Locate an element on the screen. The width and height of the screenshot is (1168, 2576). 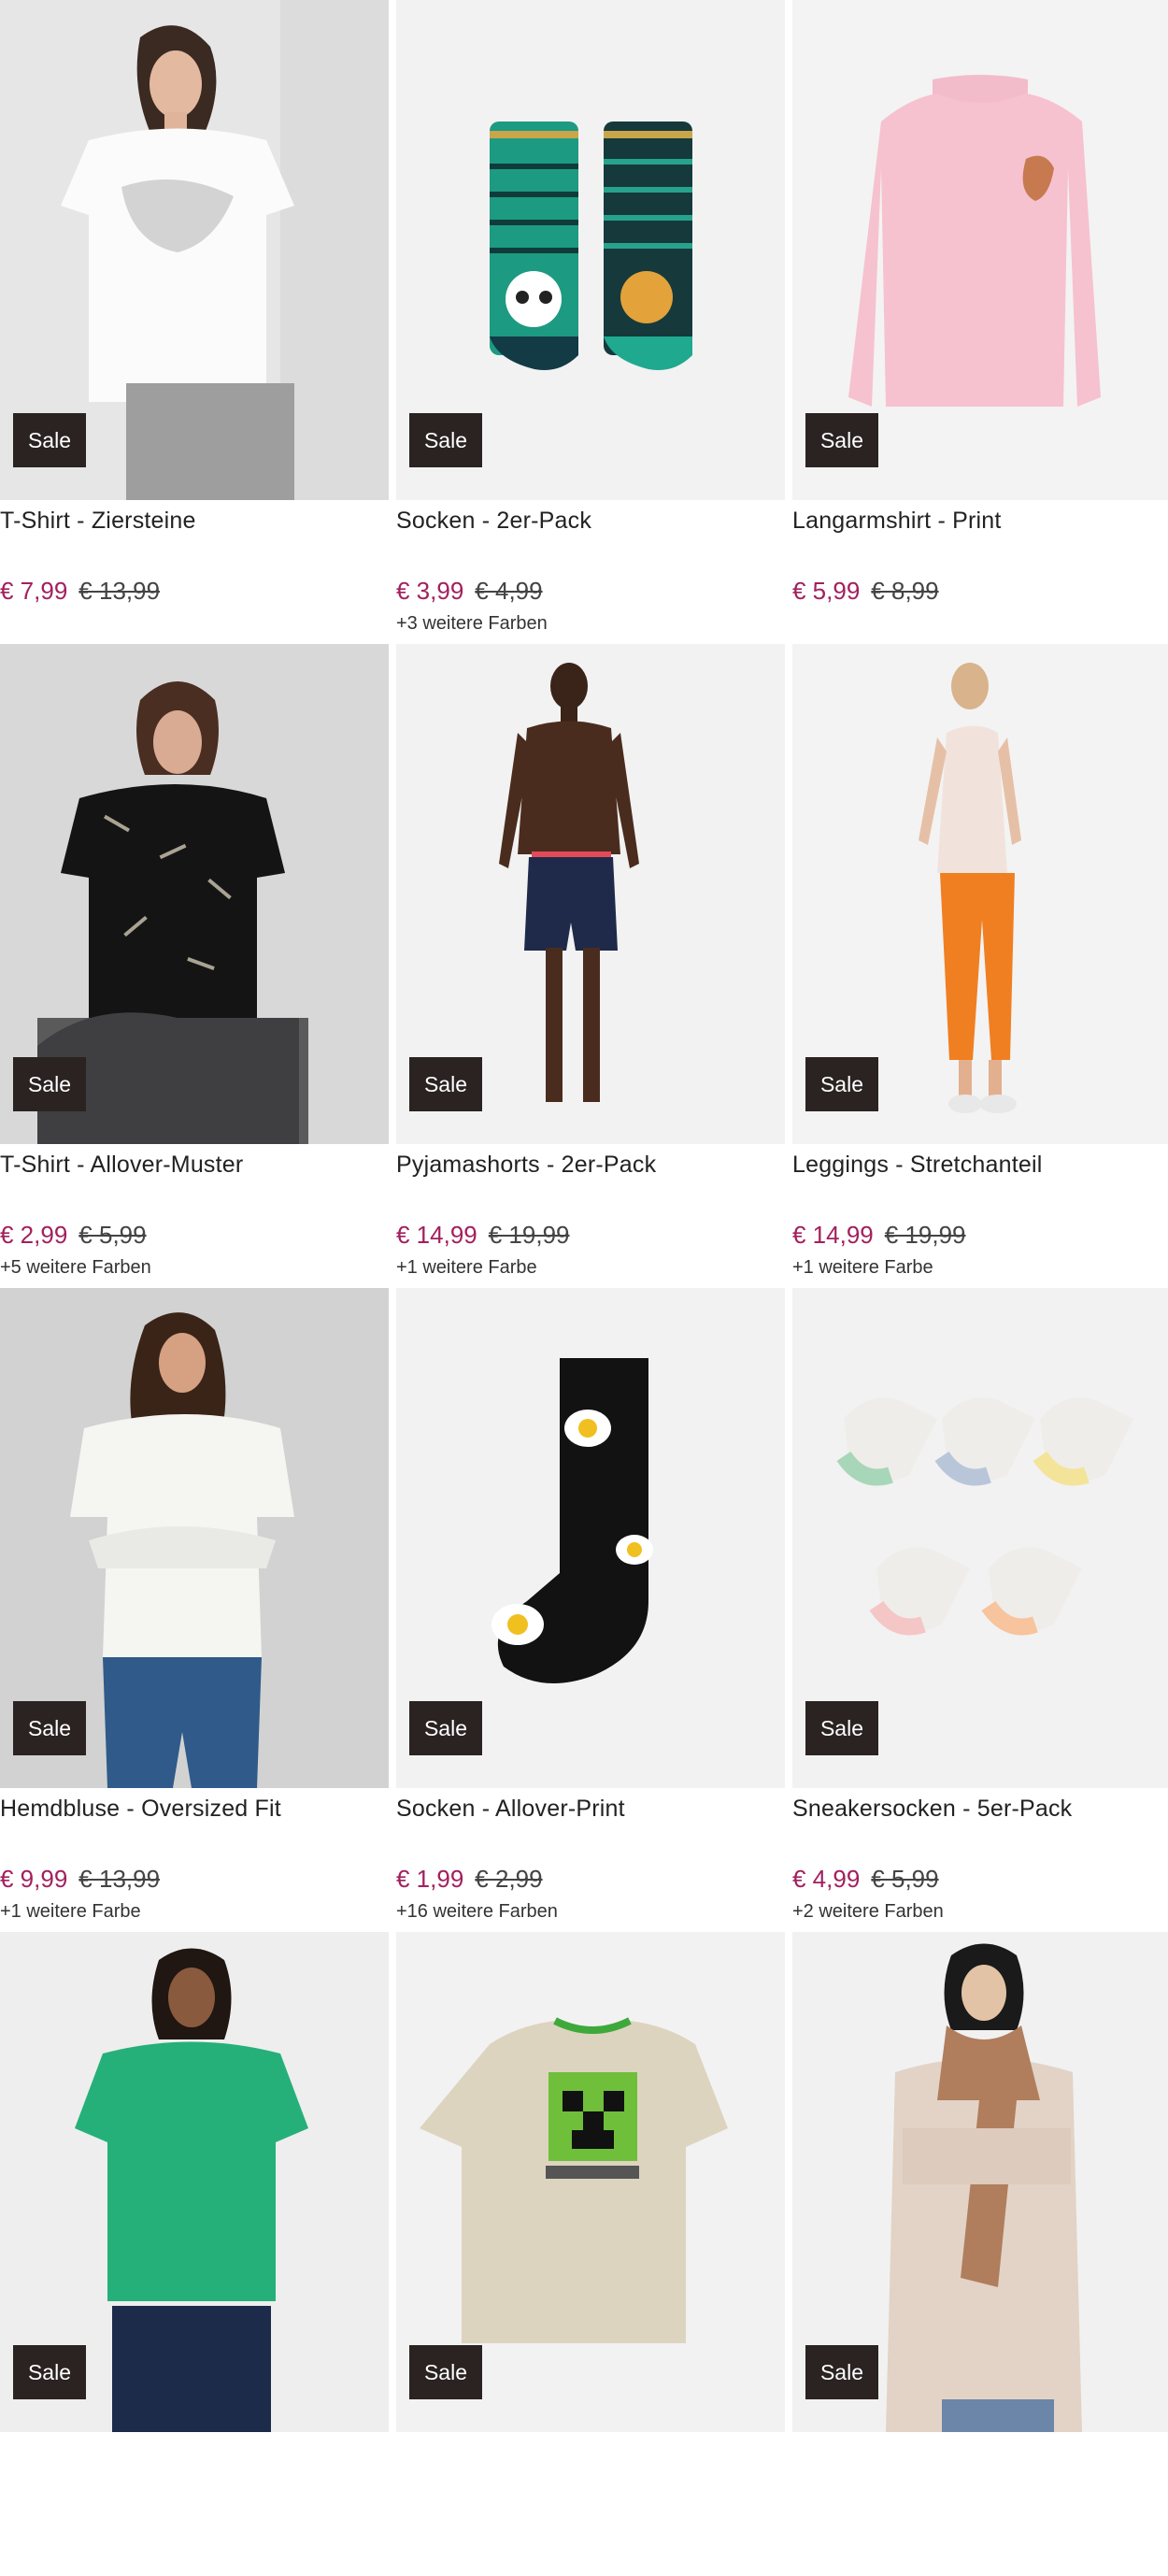
price-row: € 9,99 € 13,99 is located at coordinates (80, 1879).